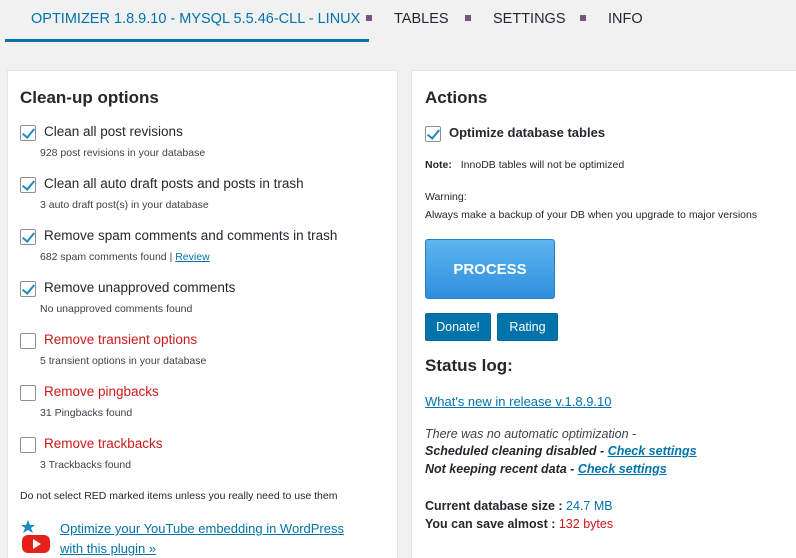 The image size is (796, 558). Describe the element at coordinates (86, 413) in the screenshot. I see `option-desc: 31 Pingbacks found` at that location.